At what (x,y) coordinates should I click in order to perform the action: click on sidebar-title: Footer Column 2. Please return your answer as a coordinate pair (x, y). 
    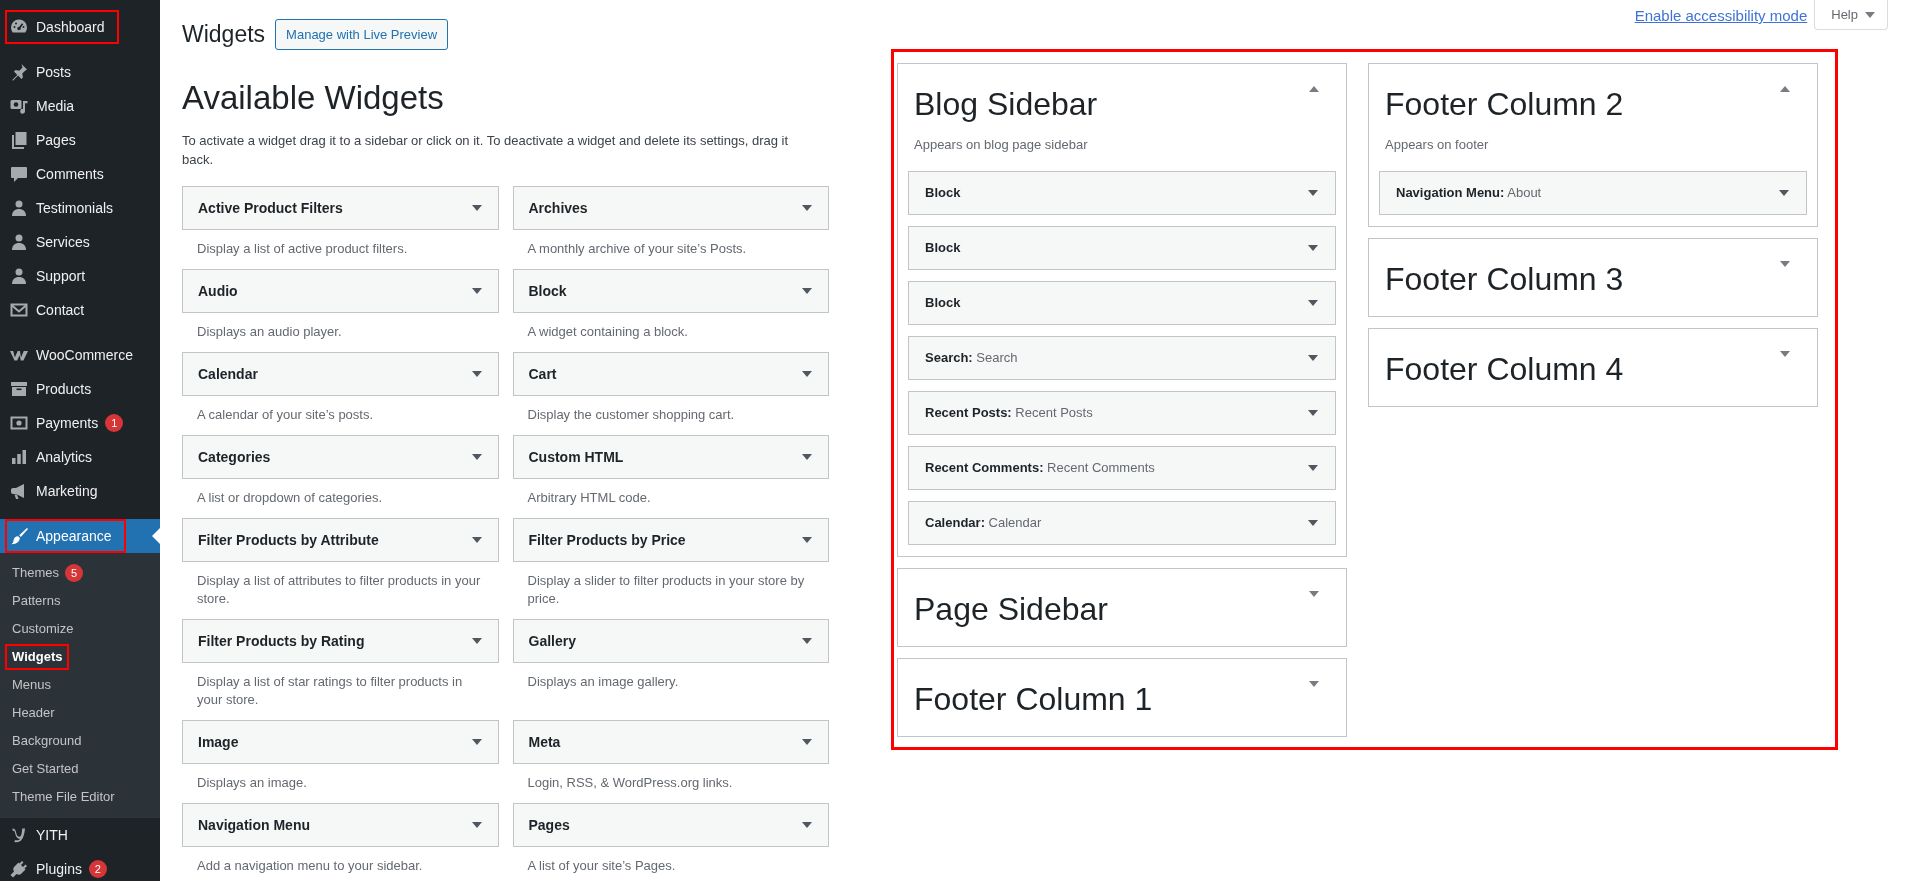
    Looking at the image, I should click on (1504, 104).